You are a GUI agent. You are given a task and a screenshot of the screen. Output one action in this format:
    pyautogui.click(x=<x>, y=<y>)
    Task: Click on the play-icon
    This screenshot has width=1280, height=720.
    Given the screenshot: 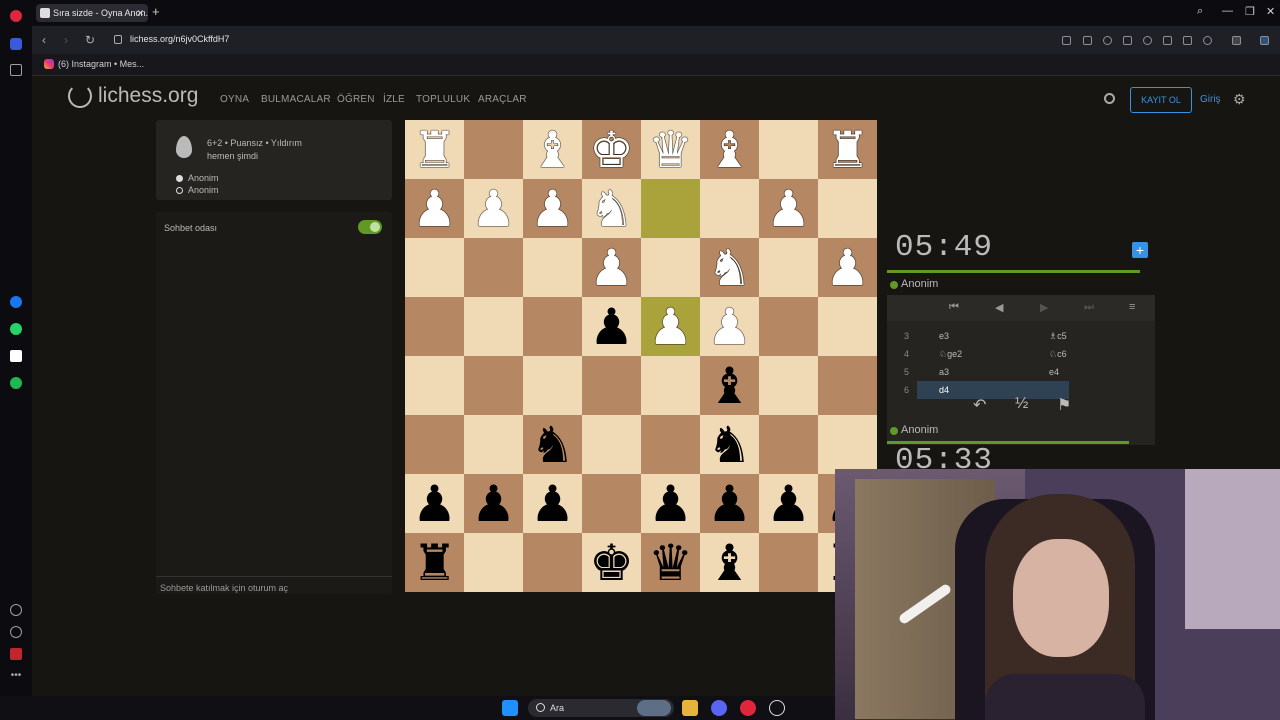 What is the action you would take?
    pyautogui.click(x=1127, y=40)
    